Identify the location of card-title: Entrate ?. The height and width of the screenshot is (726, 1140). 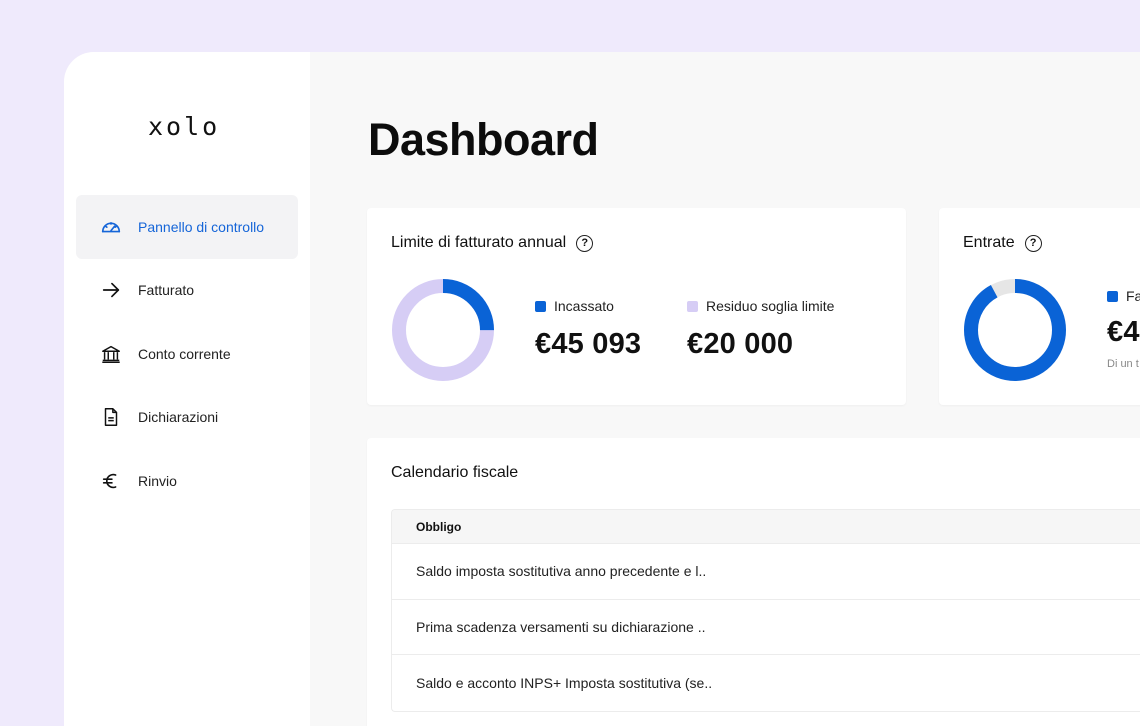
(1002, 243).